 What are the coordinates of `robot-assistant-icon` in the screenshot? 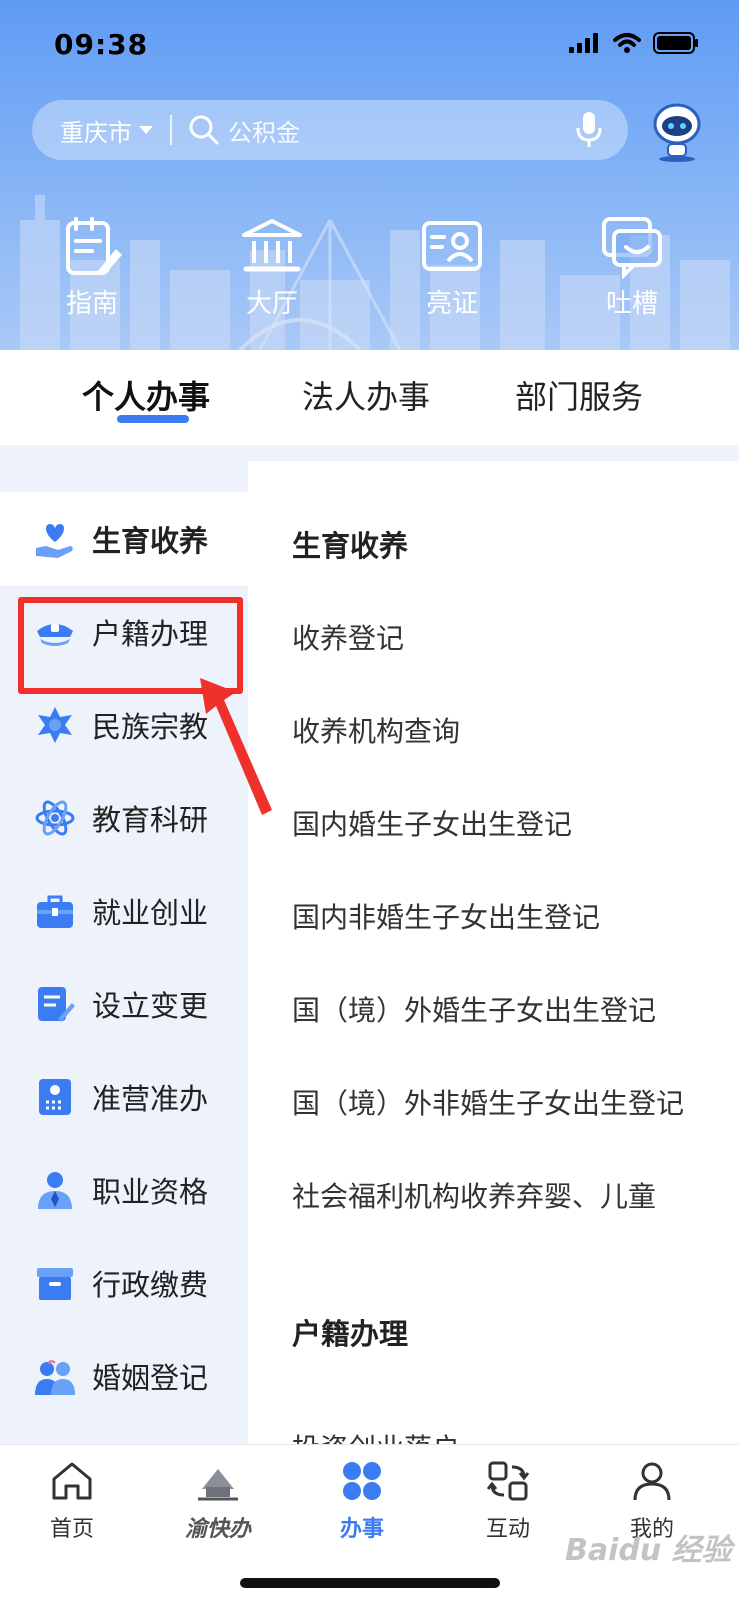 It's located at (677, 132).